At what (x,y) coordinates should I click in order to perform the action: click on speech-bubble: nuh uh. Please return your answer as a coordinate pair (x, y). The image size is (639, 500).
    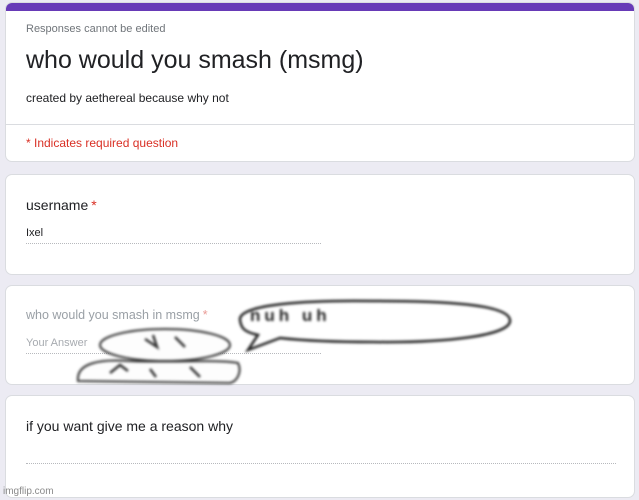
    Looking at the image, I should click on (373, 328).